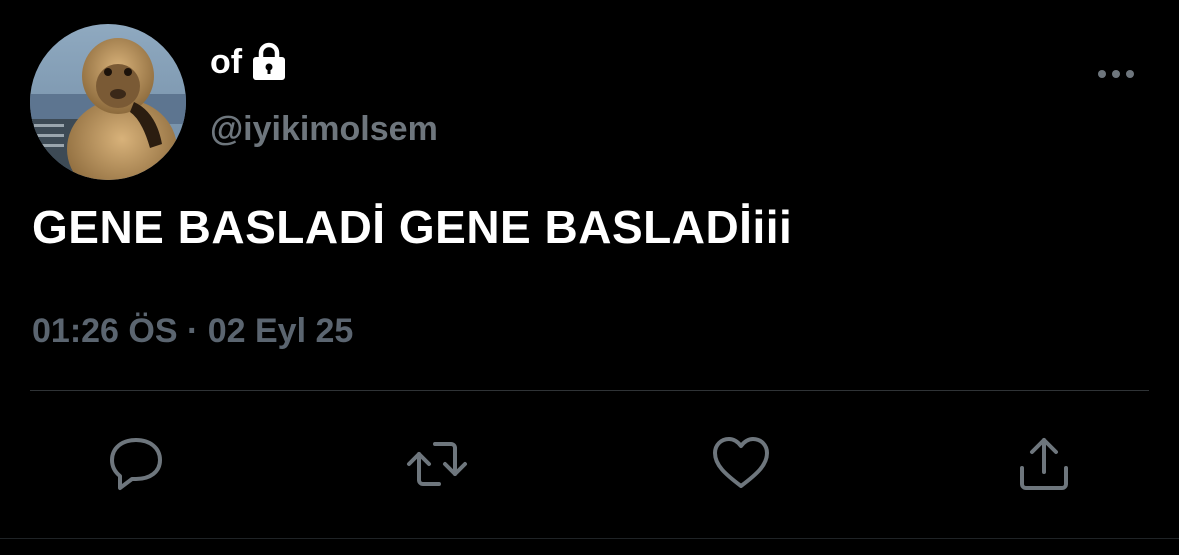 Image resolution: width=1179 pixels, height=555 pixels. I want to click on tweet-timestamp: 01:26 ÖS · 02 Eyl 25, so click(192, 331).